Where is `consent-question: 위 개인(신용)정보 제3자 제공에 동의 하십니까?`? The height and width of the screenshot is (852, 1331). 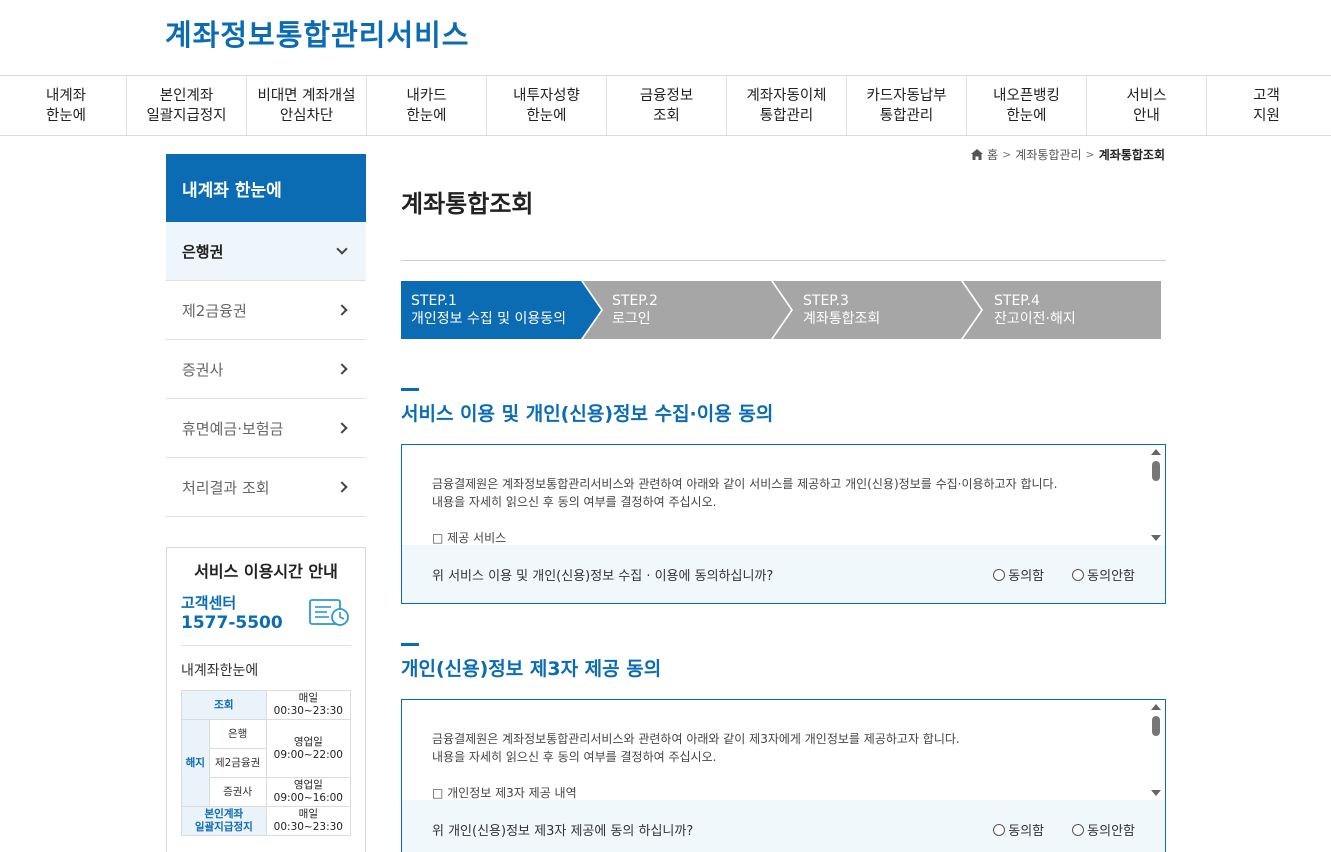 consent-question: 위 개인(신용)정보 제3자 제공에 동의 하십니까? is located at coordinates (563, 831).